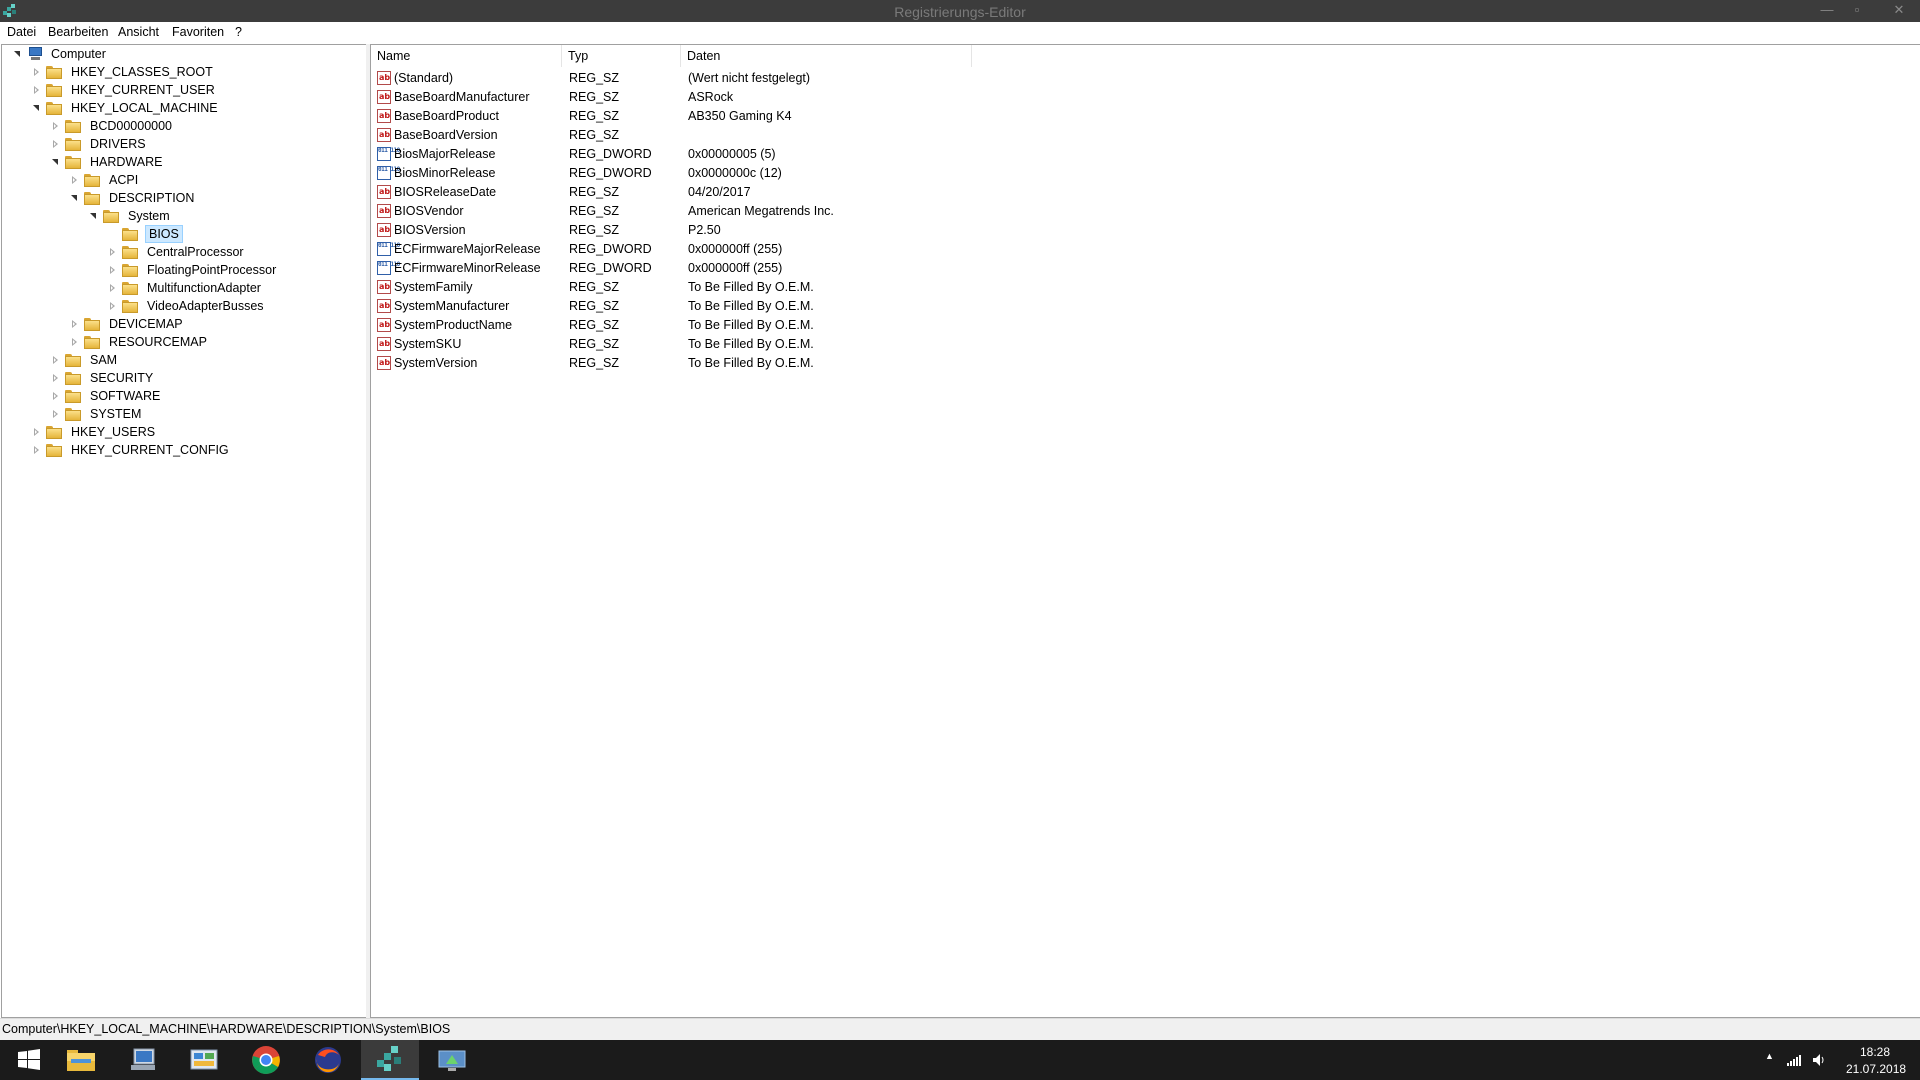  Describe the element at coordinates (94, 432) in the screenshot. I see `tree-node-hkey-users: HKEY_USERS` at that location.